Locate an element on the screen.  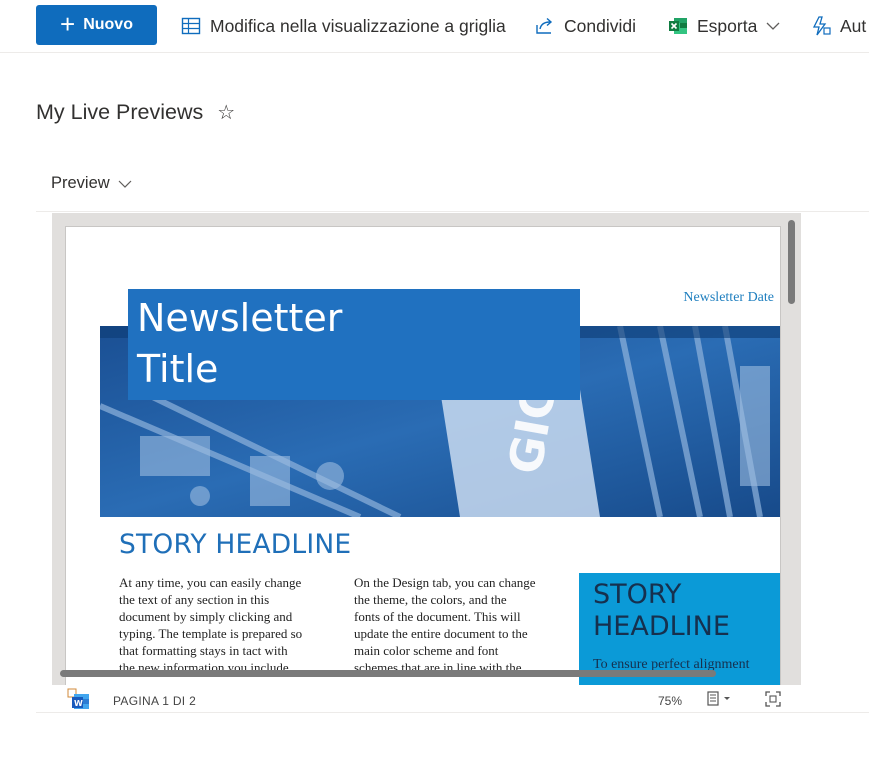
automate-icon is located at coordinates (821, 26).